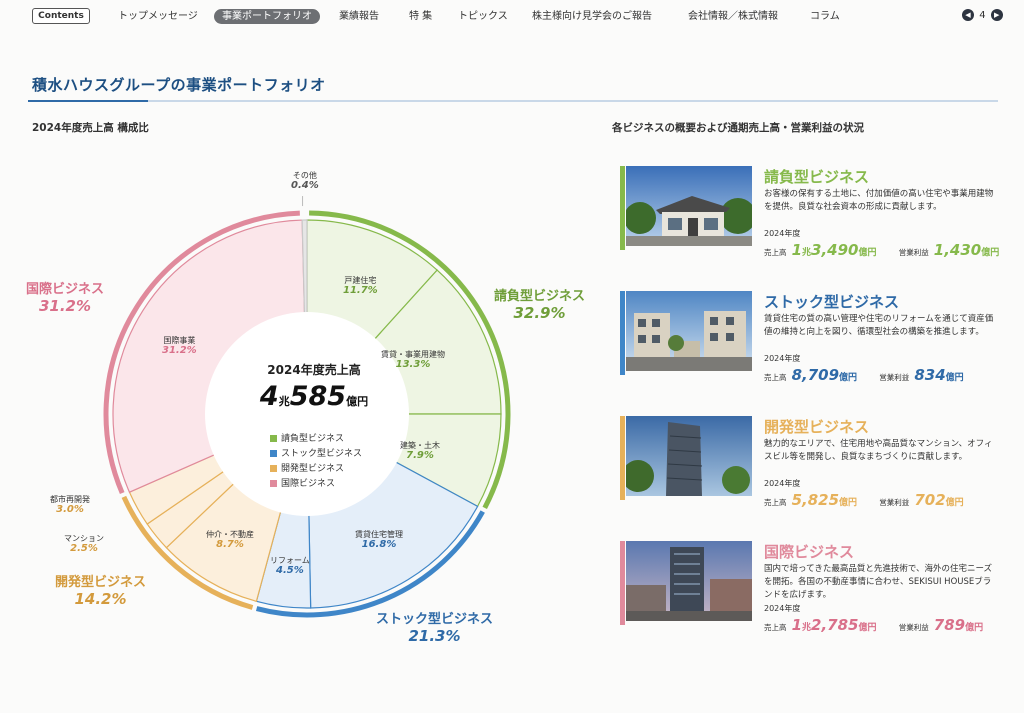 Image resolution: width=1024 pixels, height=713 pixels. I want to click on page-title: 積水ハウスグループの事業ポートフォリオ, so click(179, 85).